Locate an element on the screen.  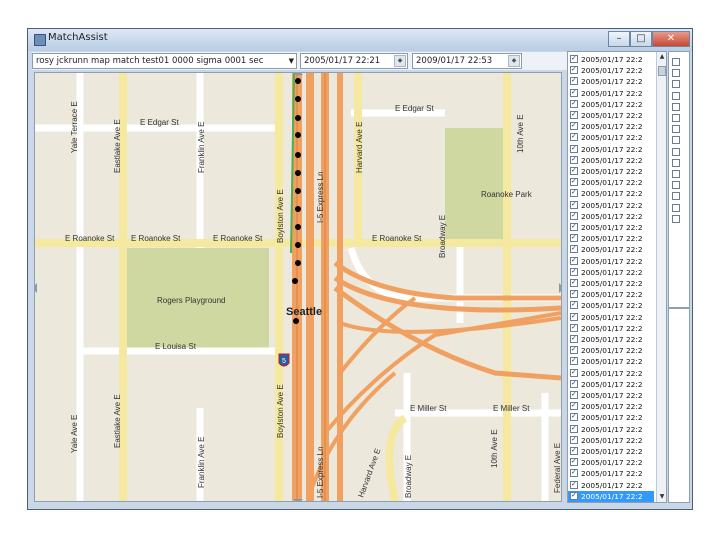
minimize-button: – is located at coordinates (619, 39).